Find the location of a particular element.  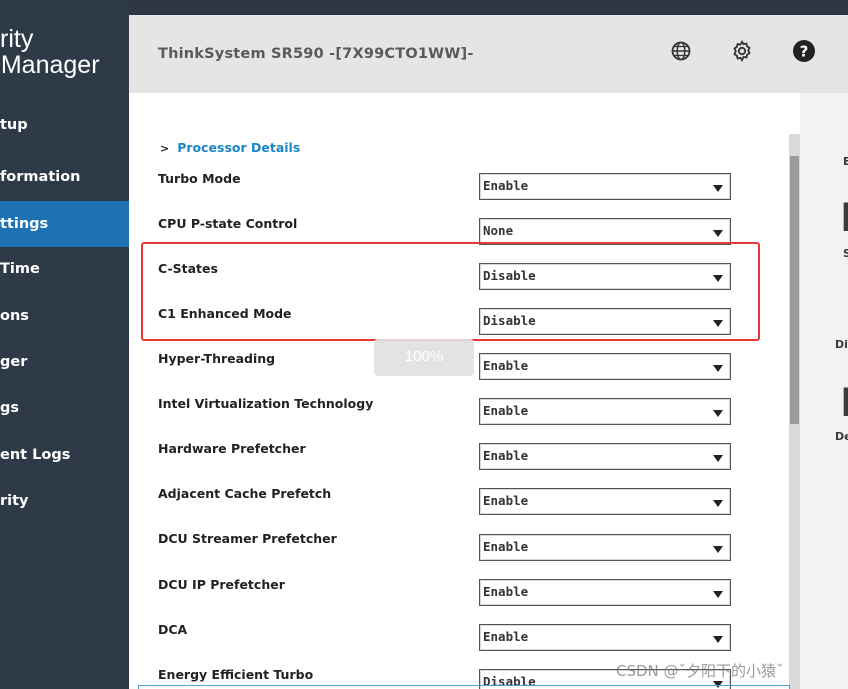

right-panel-item: E is located at coordinates (845, 161).